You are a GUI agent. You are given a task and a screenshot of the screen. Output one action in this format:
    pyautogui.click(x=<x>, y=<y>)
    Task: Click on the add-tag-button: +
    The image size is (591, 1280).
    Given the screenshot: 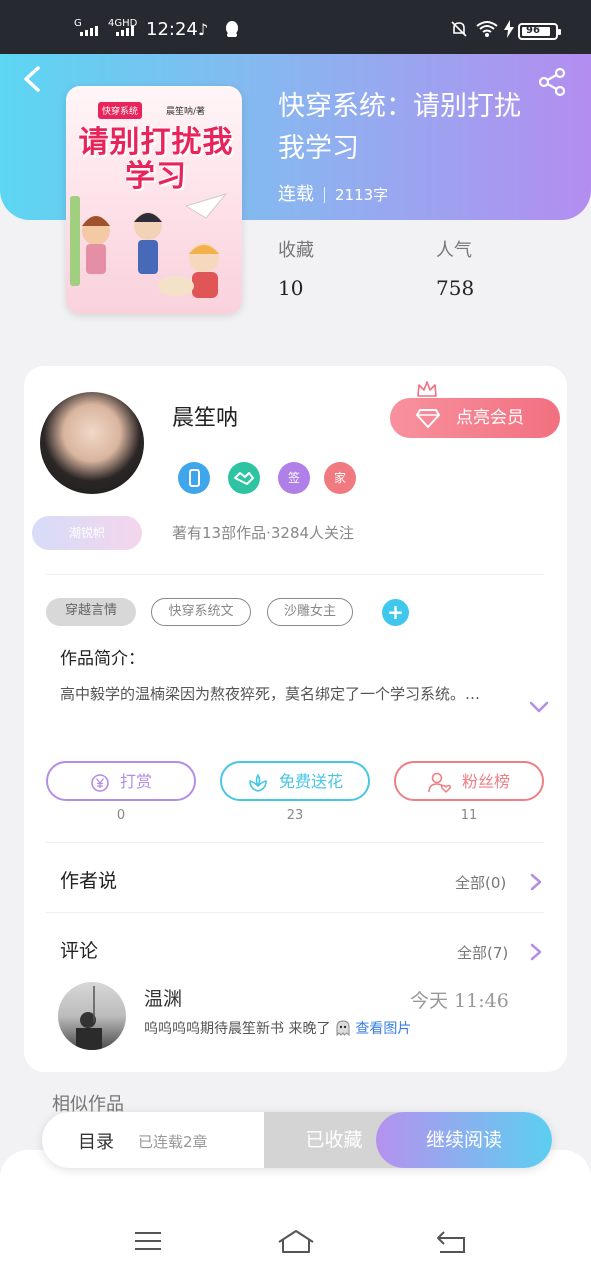 What is the action you would take?
    pyautogui.click(x=395, y=612)
    